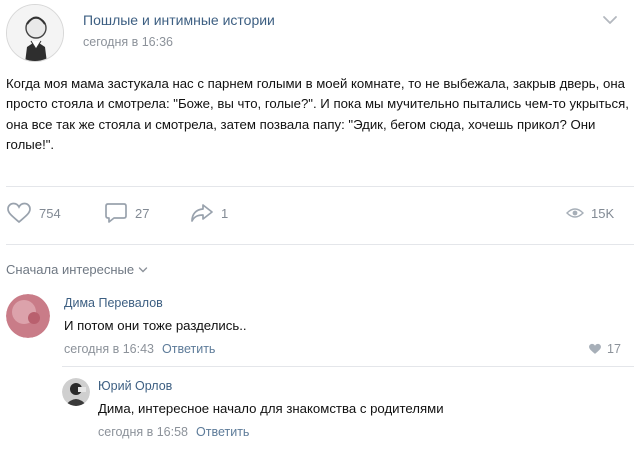 This screenshot has width=640, height=454. I want to click on comment-meta: сегодня в 16:43 Ответить, so click(139, 349).